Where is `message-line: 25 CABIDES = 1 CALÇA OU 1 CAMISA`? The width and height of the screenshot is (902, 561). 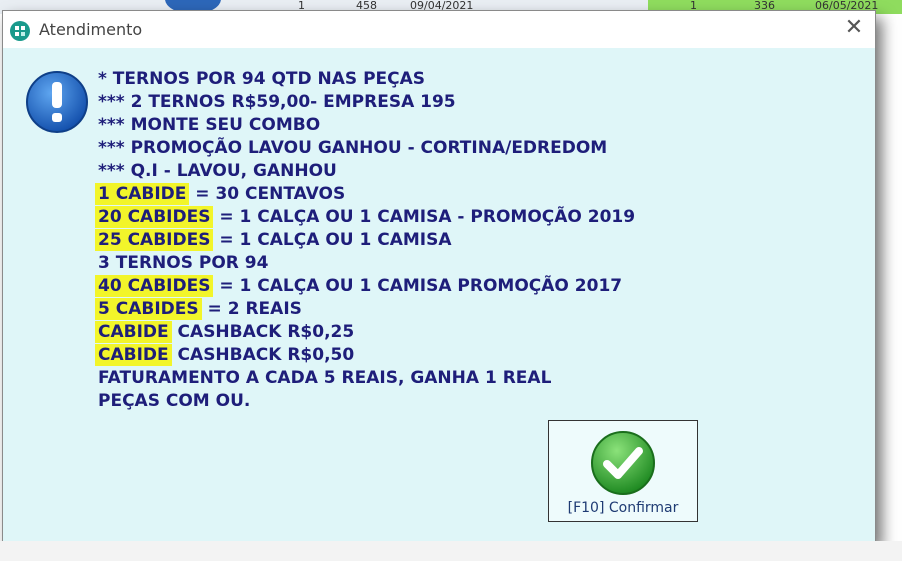
message-line: 25 CABIDES = 1 CALÇA OU 1 CAMISA is located at coordinates (365, 240).